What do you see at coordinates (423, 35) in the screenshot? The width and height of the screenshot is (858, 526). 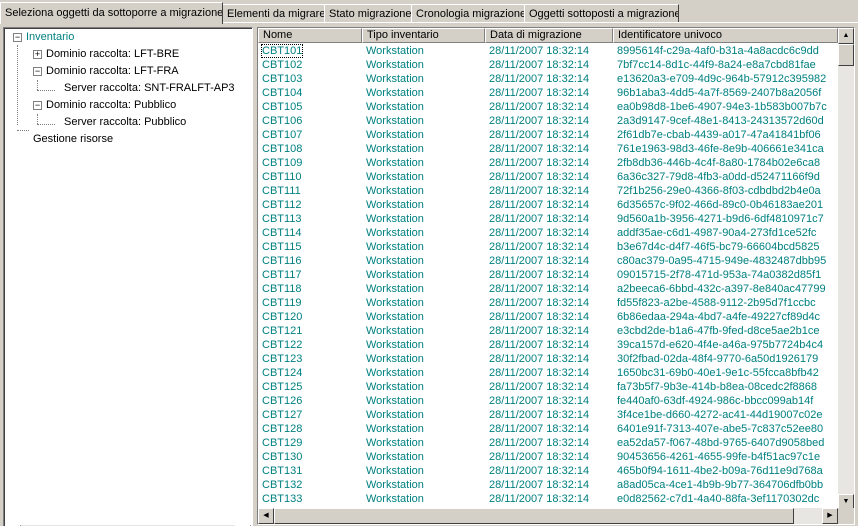 I see `column-header-2: Tipo inventario` at bounding box center [423, 35].